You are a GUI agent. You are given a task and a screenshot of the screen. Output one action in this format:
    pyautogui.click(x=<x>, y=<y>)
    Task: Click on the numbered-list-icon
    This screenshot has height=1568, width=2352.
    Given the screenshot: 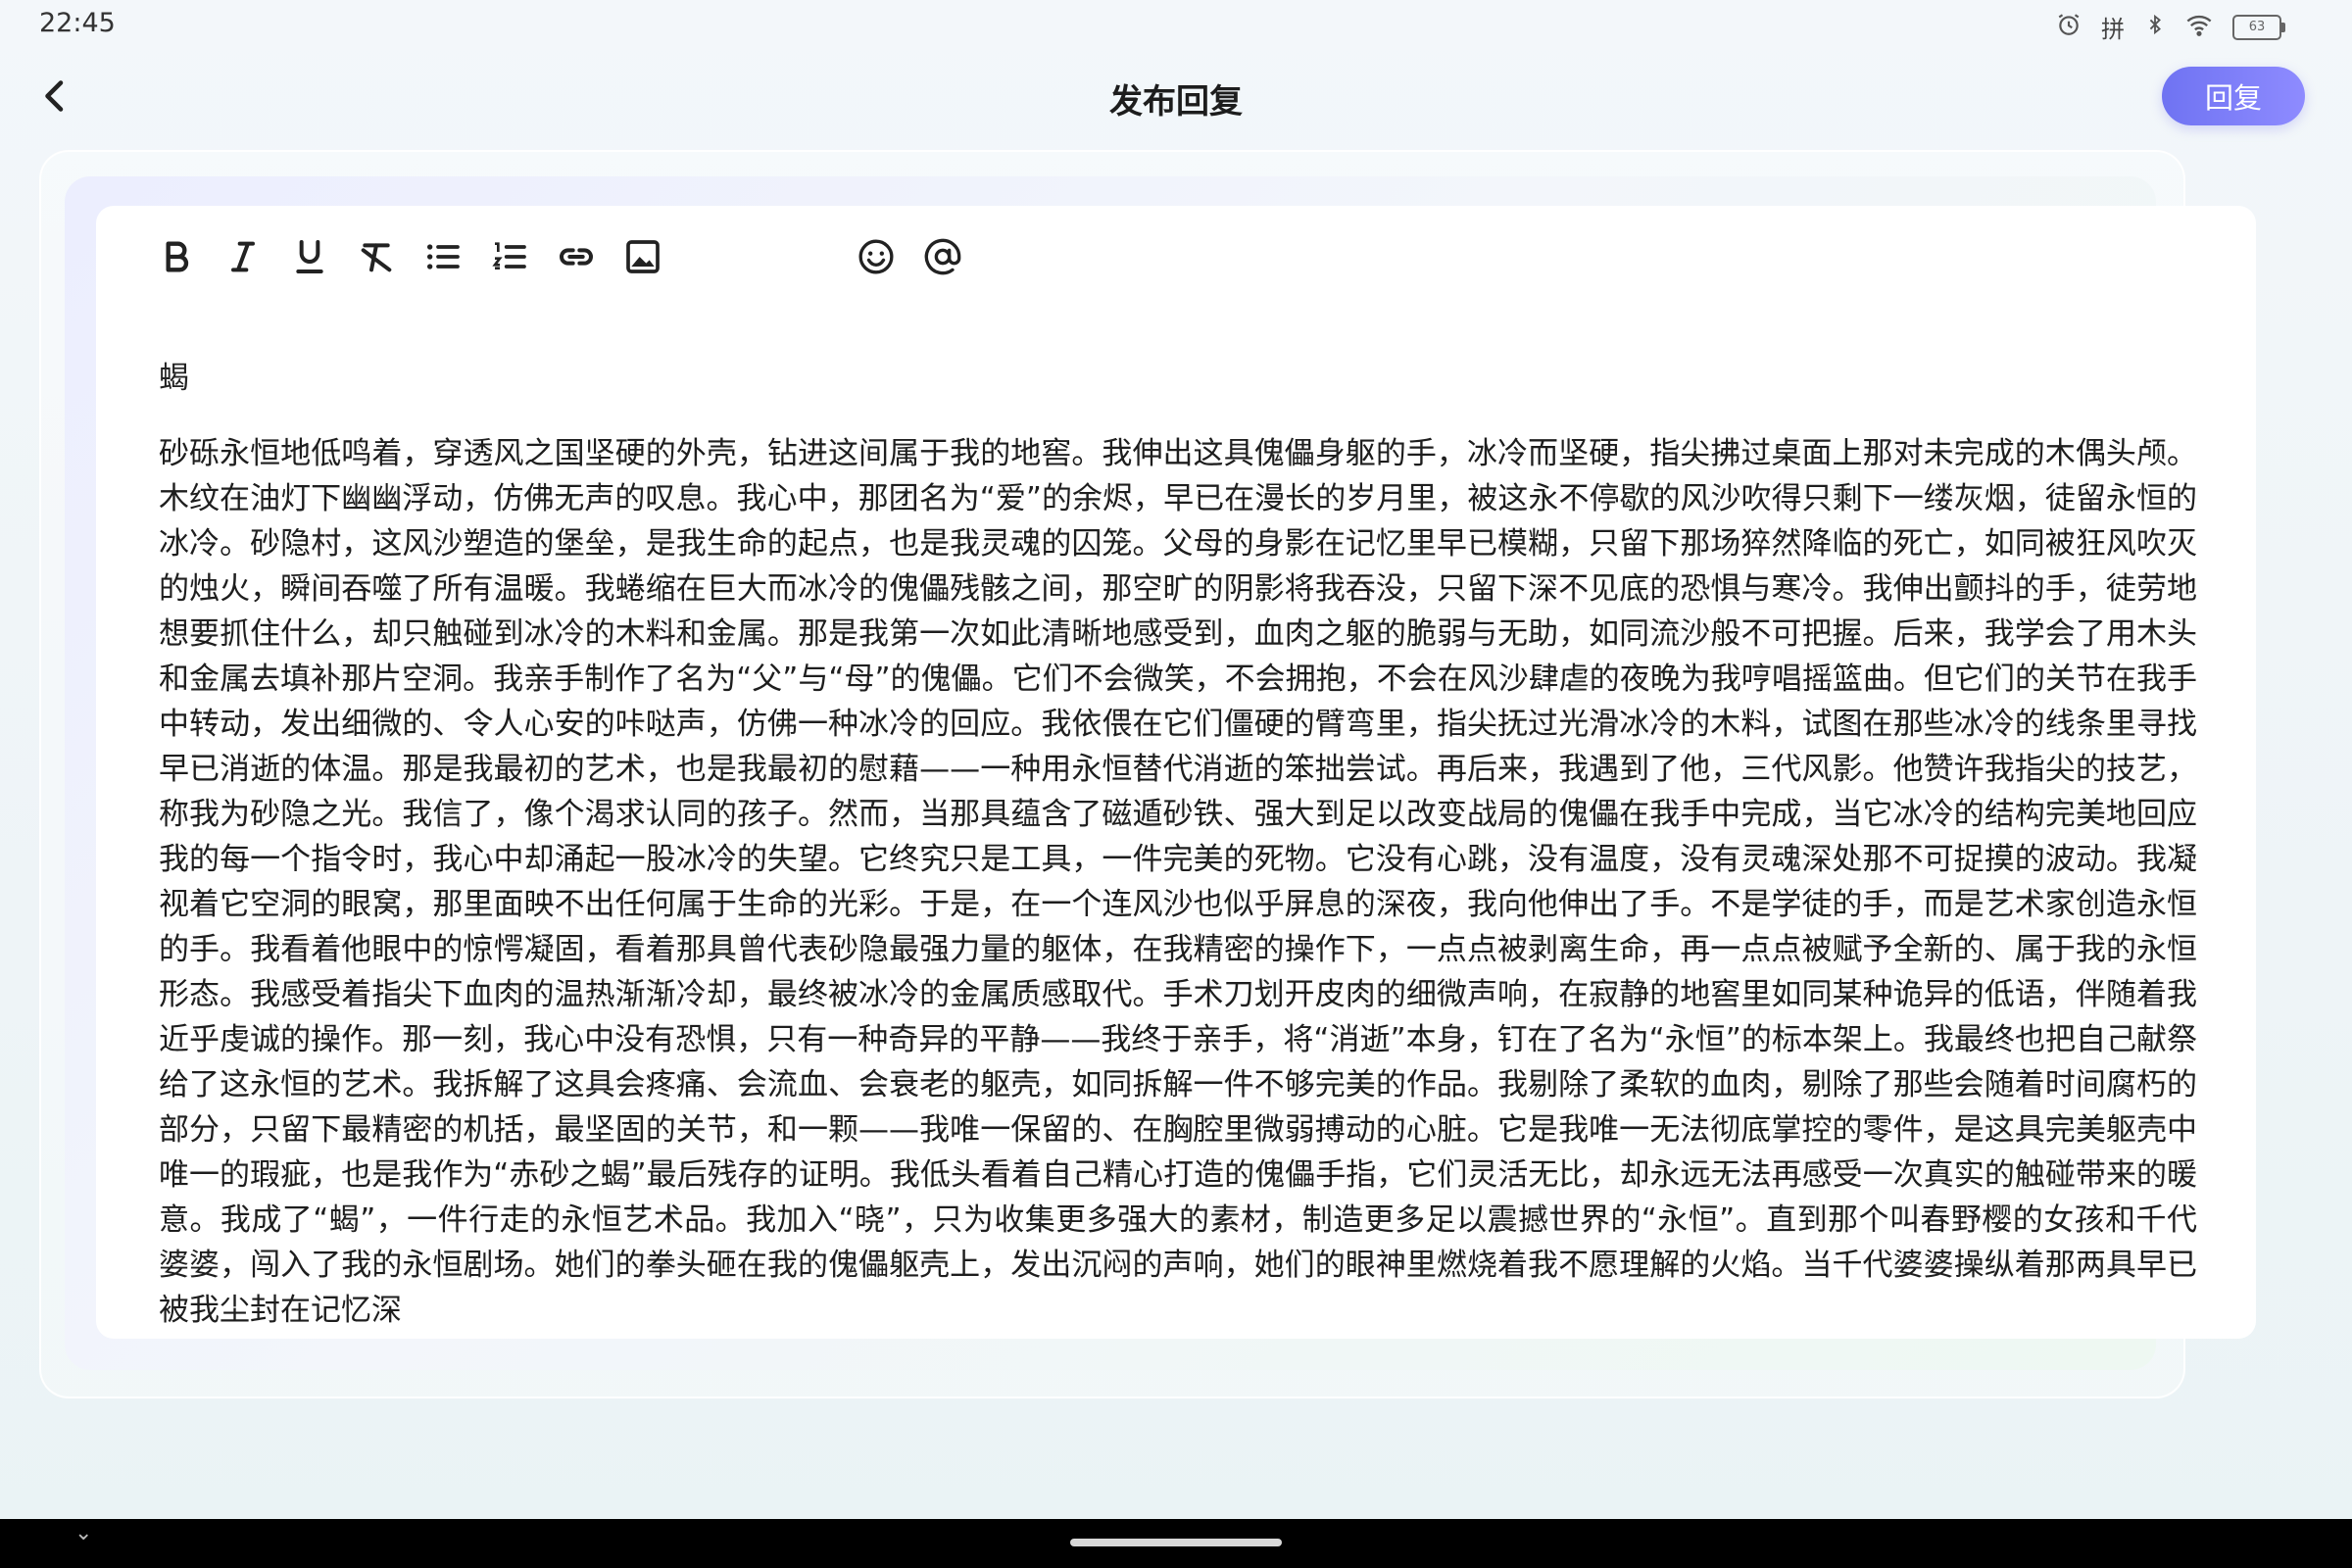 What is the action you would take?
    pyautogui.click(x=509, y=256)
    